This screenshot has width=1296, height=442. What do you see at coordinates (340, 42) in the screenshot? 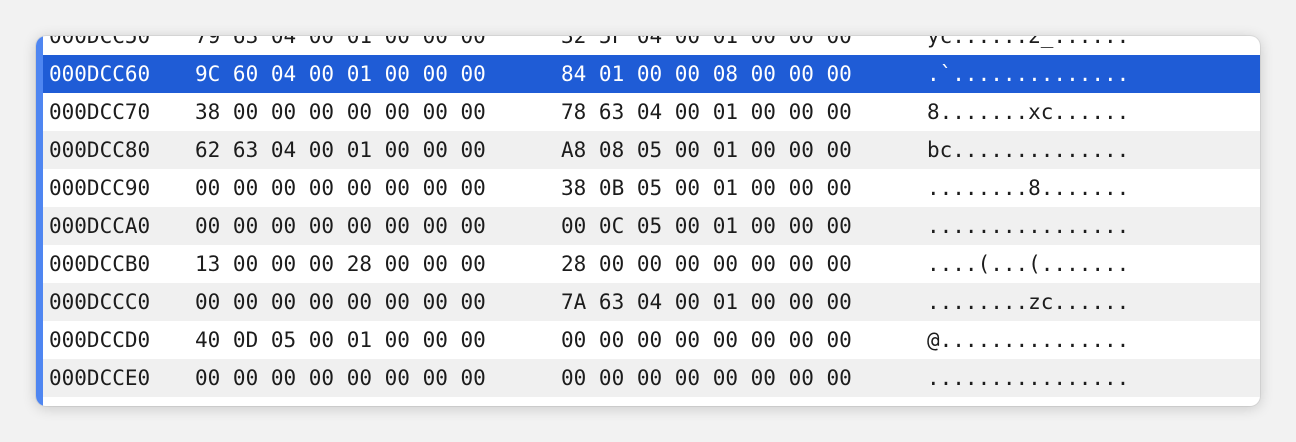
I see `row-hex-group-1: 79 63 04 00 01 00 00 00` at bounding box center [340, 42].